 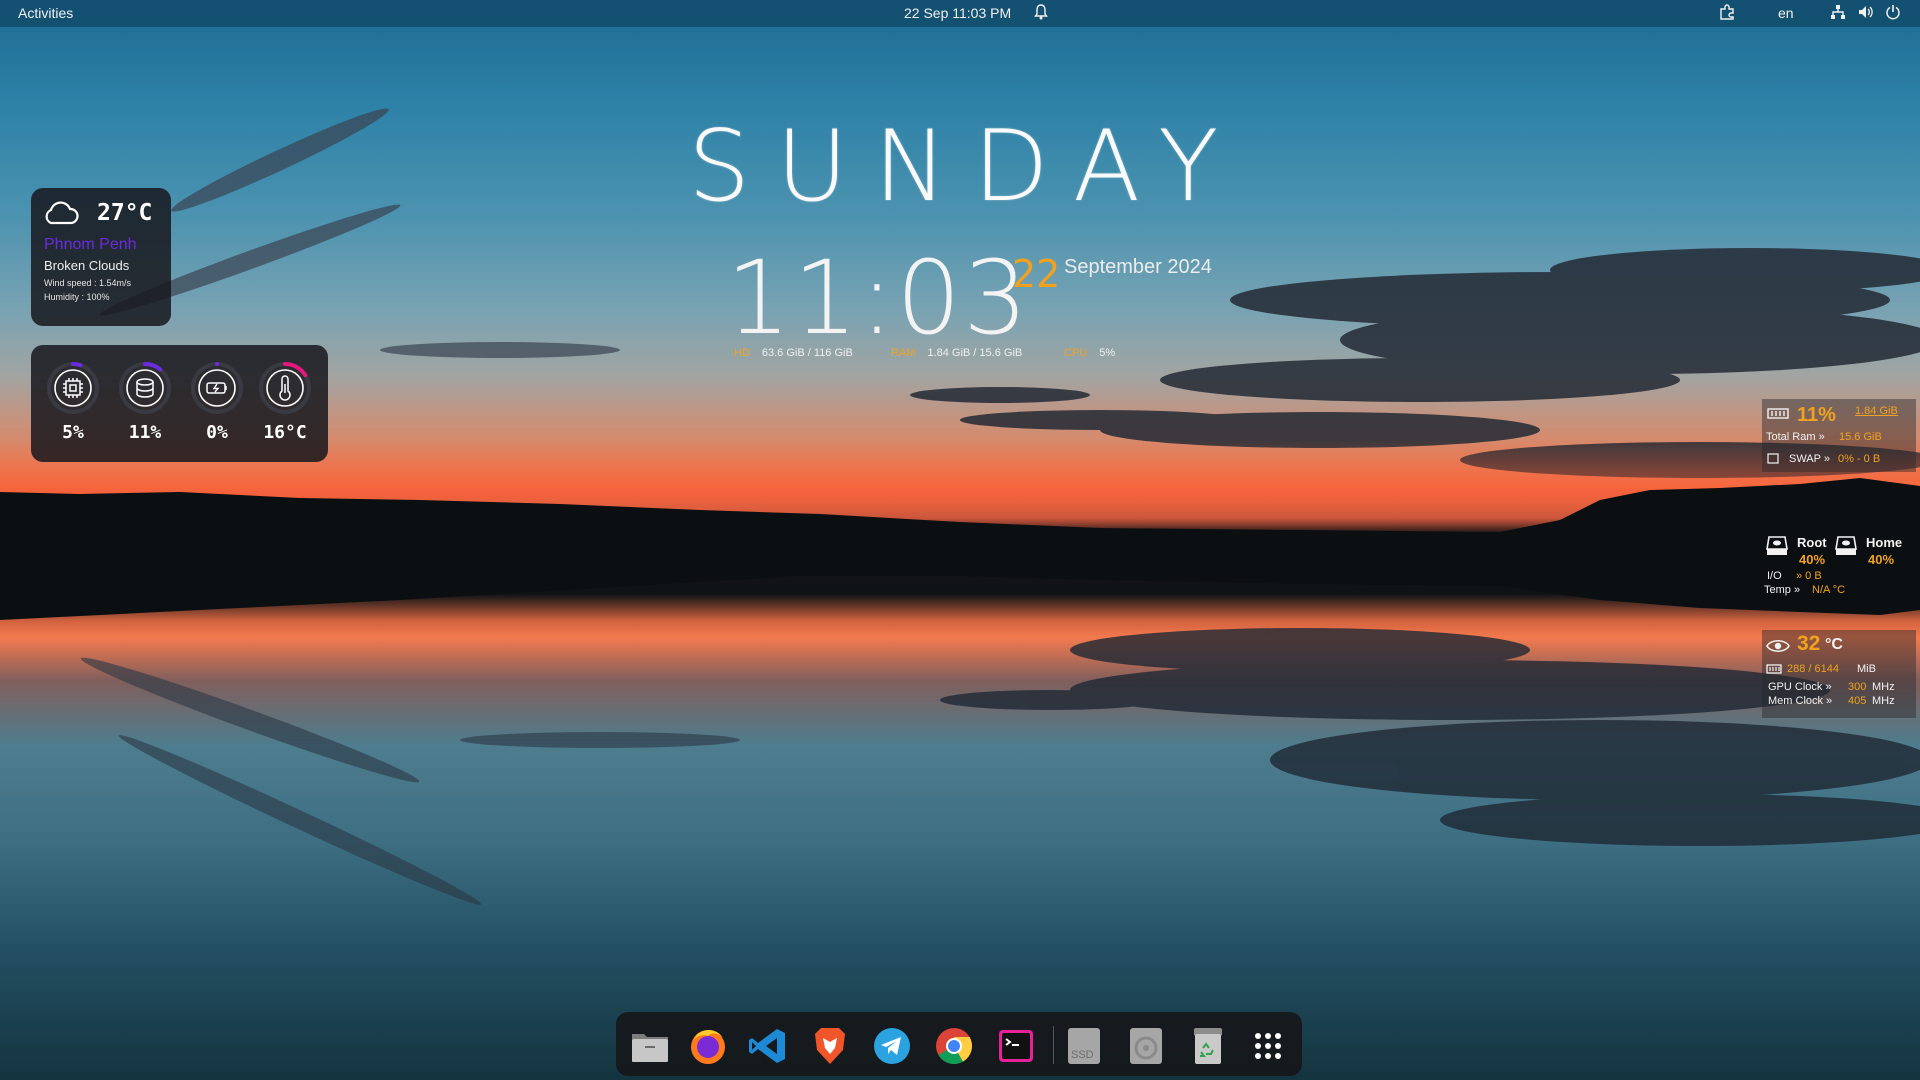 I want to click on weather-condition: Broken Clouds, so click(x=87, y=265).